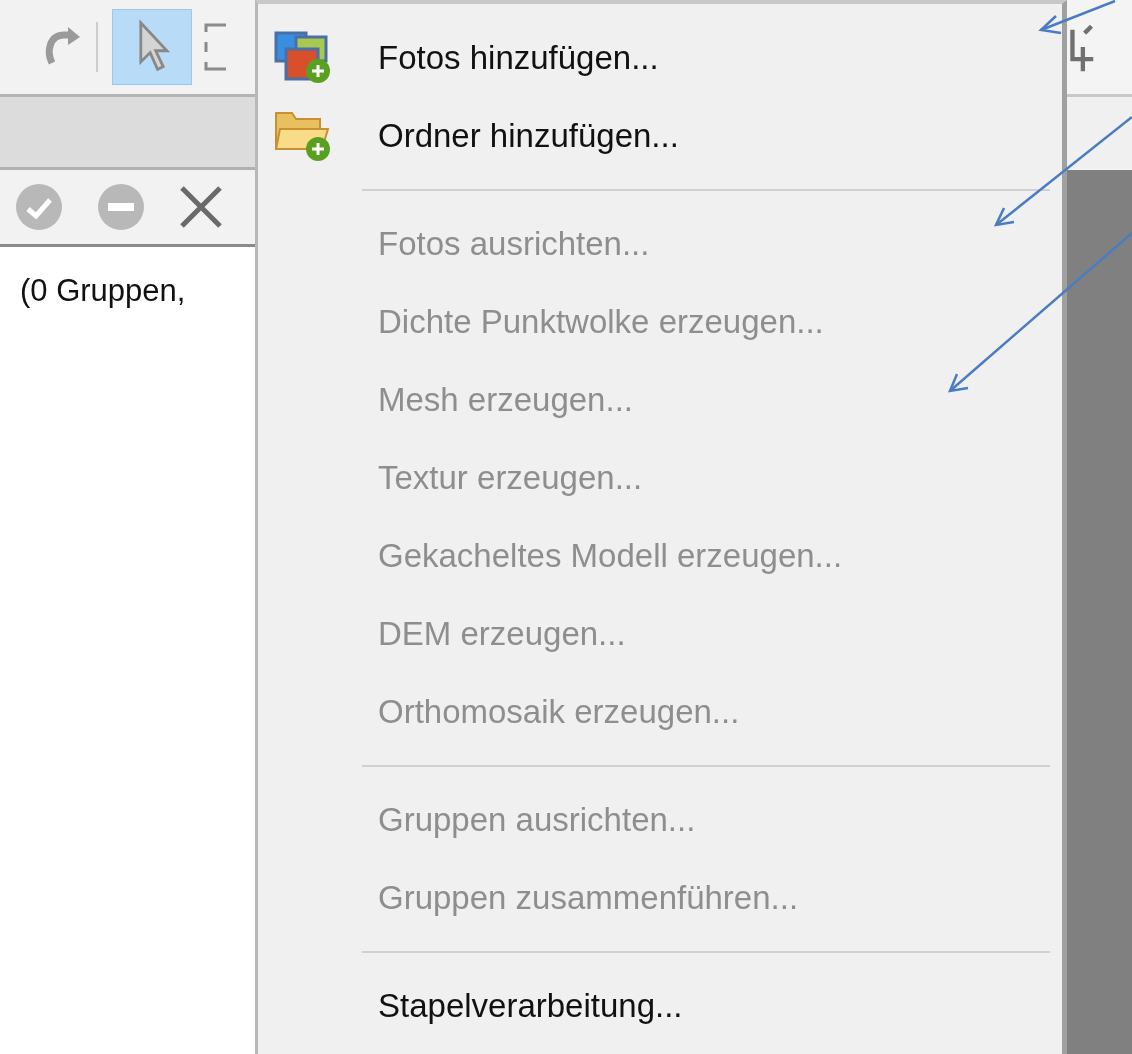  Describe the element at coordinates (39, 207) in the screenshot. I see `check-circle-icon` at that location.